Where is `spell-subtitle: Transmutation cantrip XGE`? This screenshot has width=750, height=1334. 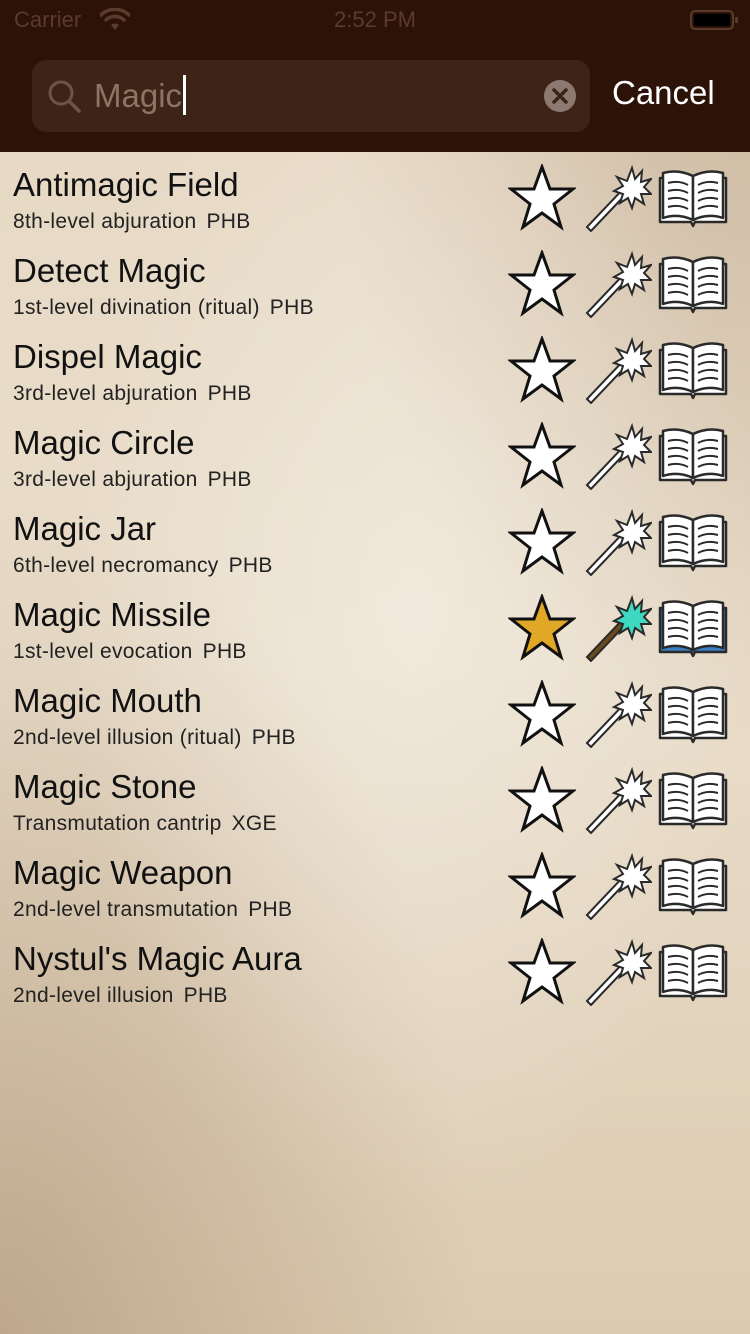
spell-subtitle: Transmutation cantrip XGE is located at coordinates (145, 824).